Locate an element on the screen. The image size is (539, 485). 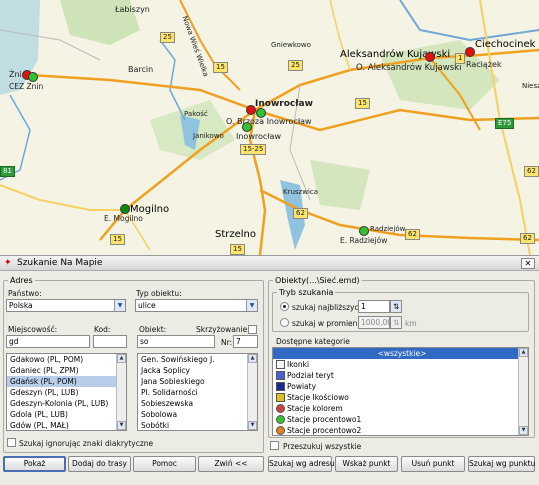
close-icon: ✕ is located at coordinates (528, 263).